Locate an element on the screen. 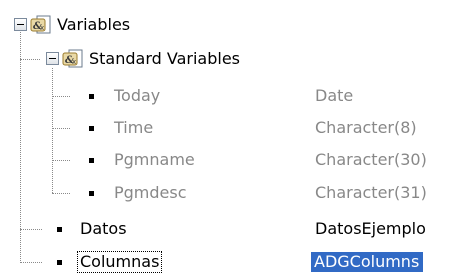 This screenshot has height=273, width=456. collapse-toggle-standard-variables is located at coordinates (52, 58).